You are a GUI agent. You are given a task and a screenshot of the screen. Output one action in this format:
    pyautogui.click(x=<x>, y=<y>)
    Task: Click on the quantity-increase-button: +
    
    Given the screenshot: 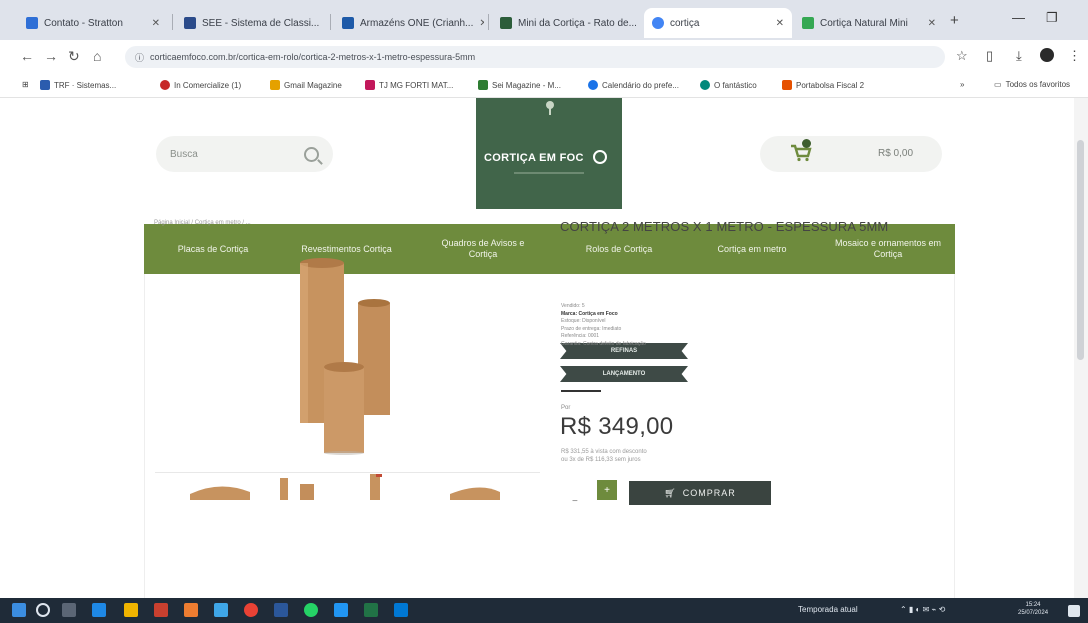 What is the action you would take?
    pyautogui.click(x=607, y=490)
    